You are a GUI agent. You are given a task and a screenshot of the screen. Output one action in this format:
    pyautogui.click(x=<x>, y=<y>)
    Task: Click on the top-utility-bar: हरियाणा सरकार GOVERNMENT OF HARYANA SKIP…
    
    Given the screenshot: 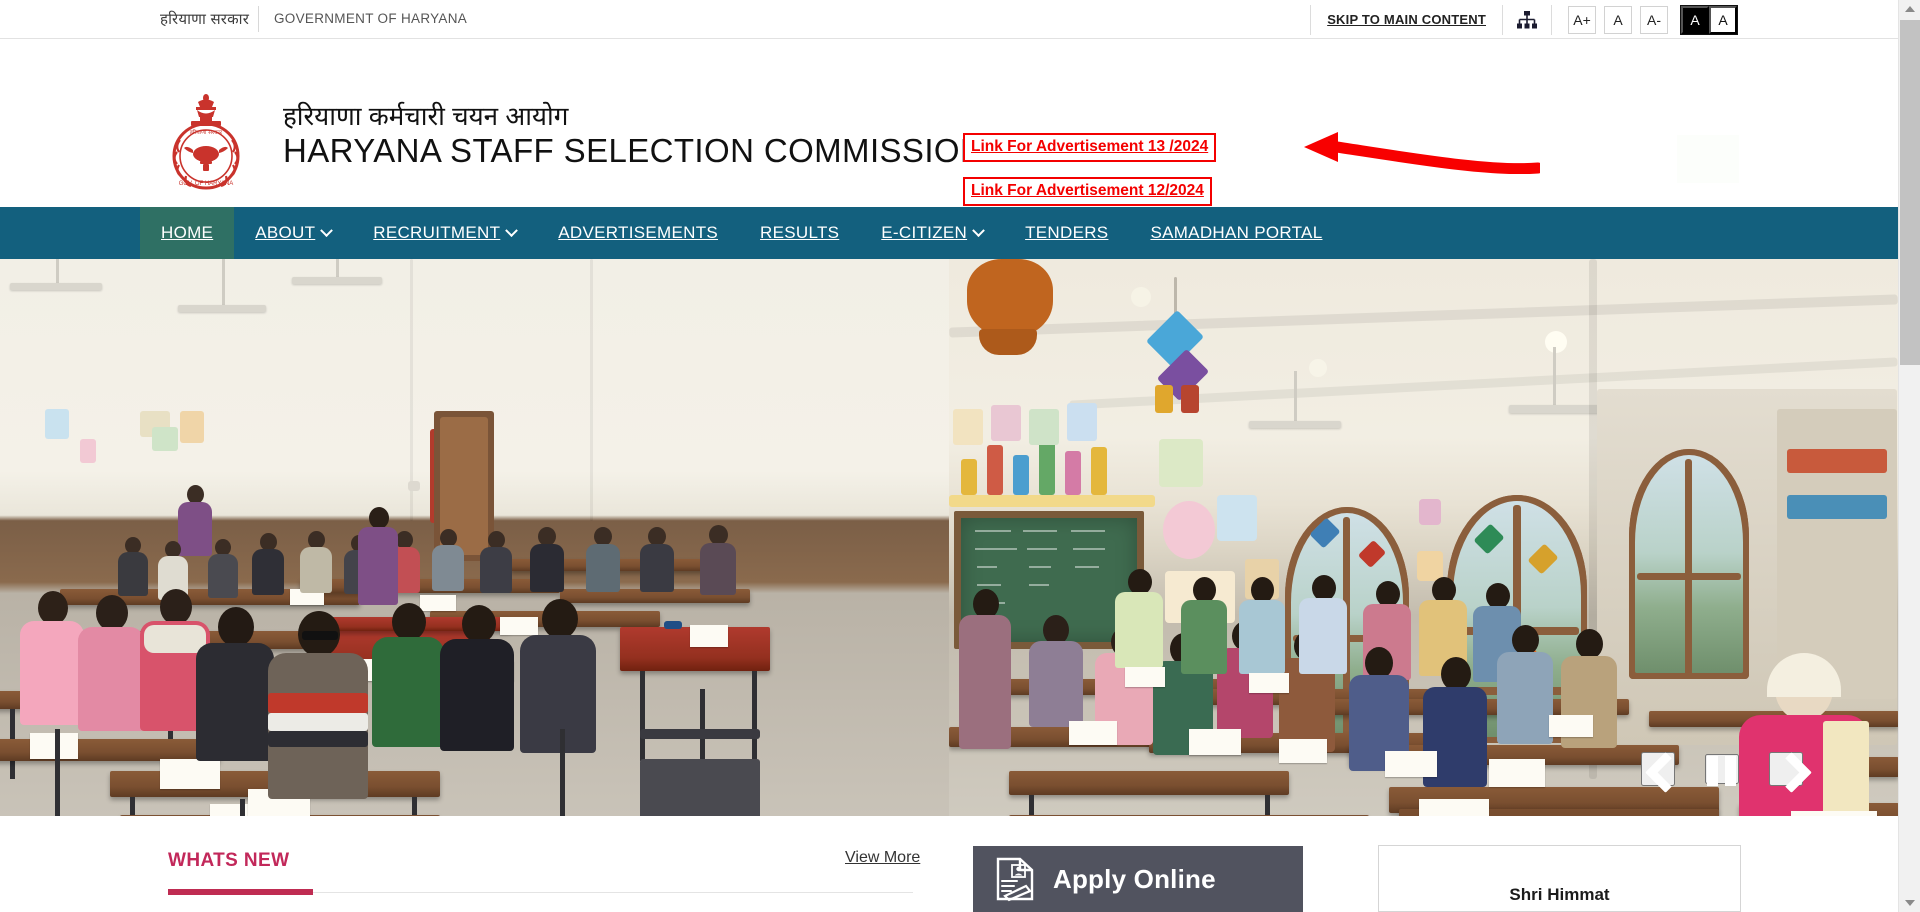 What is the action you would take?
    pyautogui.click(x=949, y=19)
    